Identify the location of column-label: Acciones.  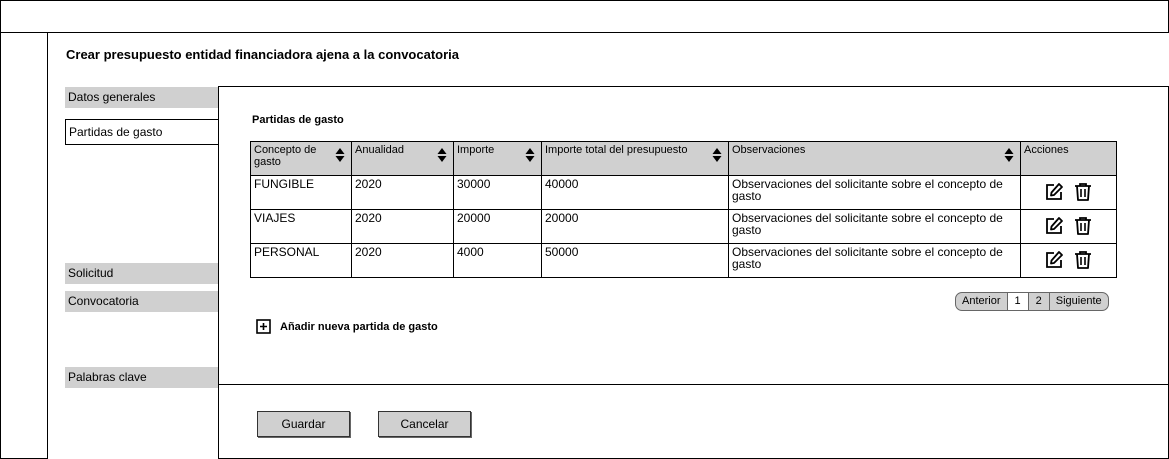
(1046, 150).